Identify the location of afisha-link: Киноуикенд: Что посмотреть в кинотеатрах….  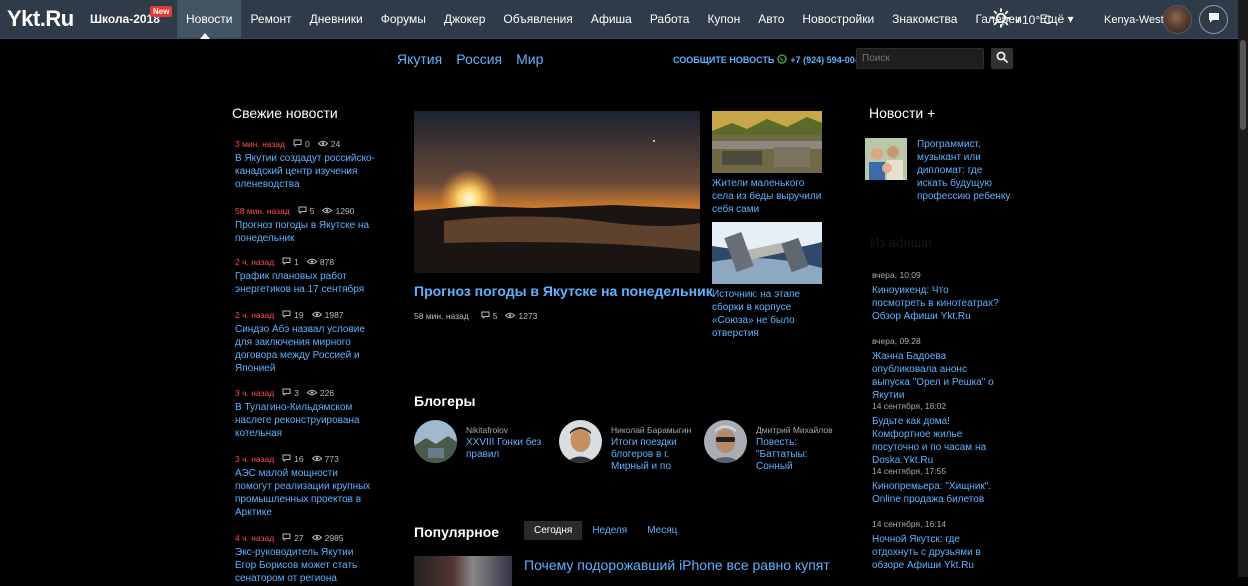
(937, 303).